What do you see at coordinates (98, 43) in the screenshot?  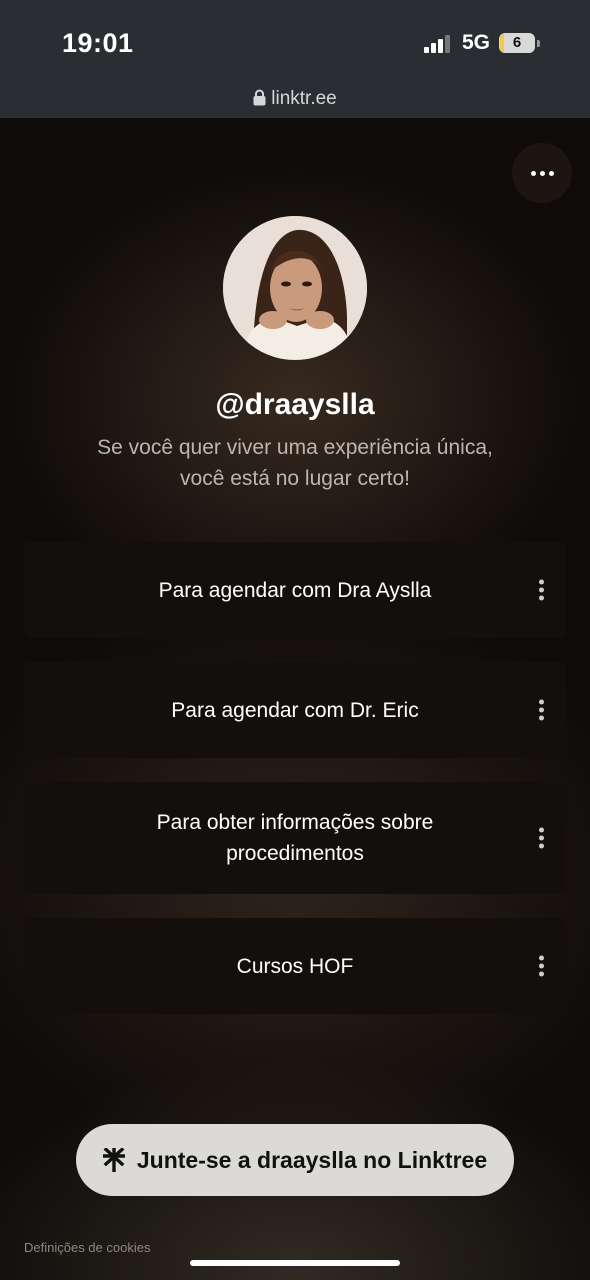 I see `status-time: 19:01` at bounding box center [98, 43].